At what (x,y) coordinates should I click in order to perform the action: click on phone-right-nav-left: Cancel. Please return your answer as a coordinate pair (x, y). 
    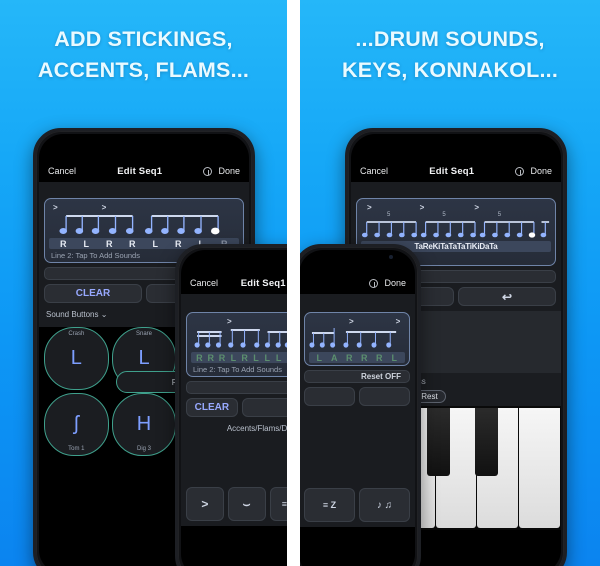
    Looking at the image, I should click on (374, 171).